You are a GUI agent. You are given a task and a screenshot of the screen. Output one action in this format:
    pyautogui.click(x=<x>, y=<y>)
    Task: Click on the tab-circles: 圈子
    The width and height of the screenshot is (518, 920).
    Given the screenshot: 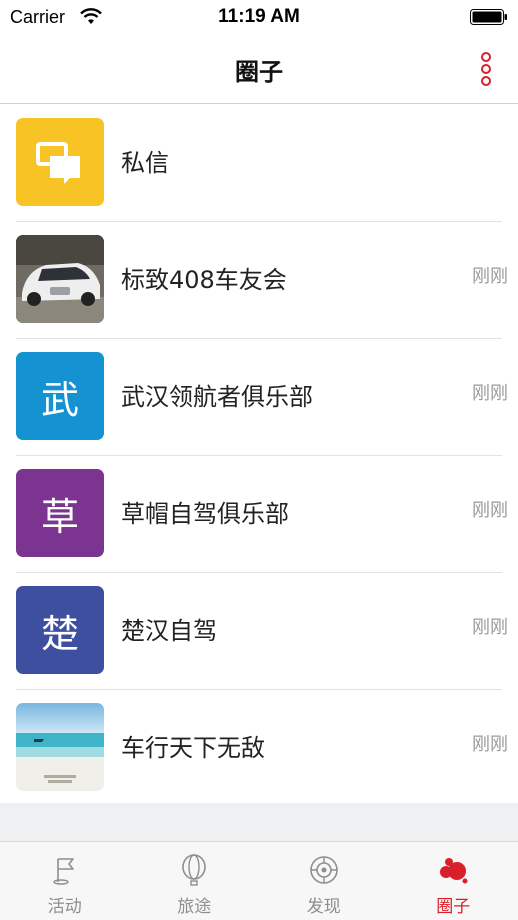 What is the action you would take?
    pyautogui.click(x=453, y=881)
    